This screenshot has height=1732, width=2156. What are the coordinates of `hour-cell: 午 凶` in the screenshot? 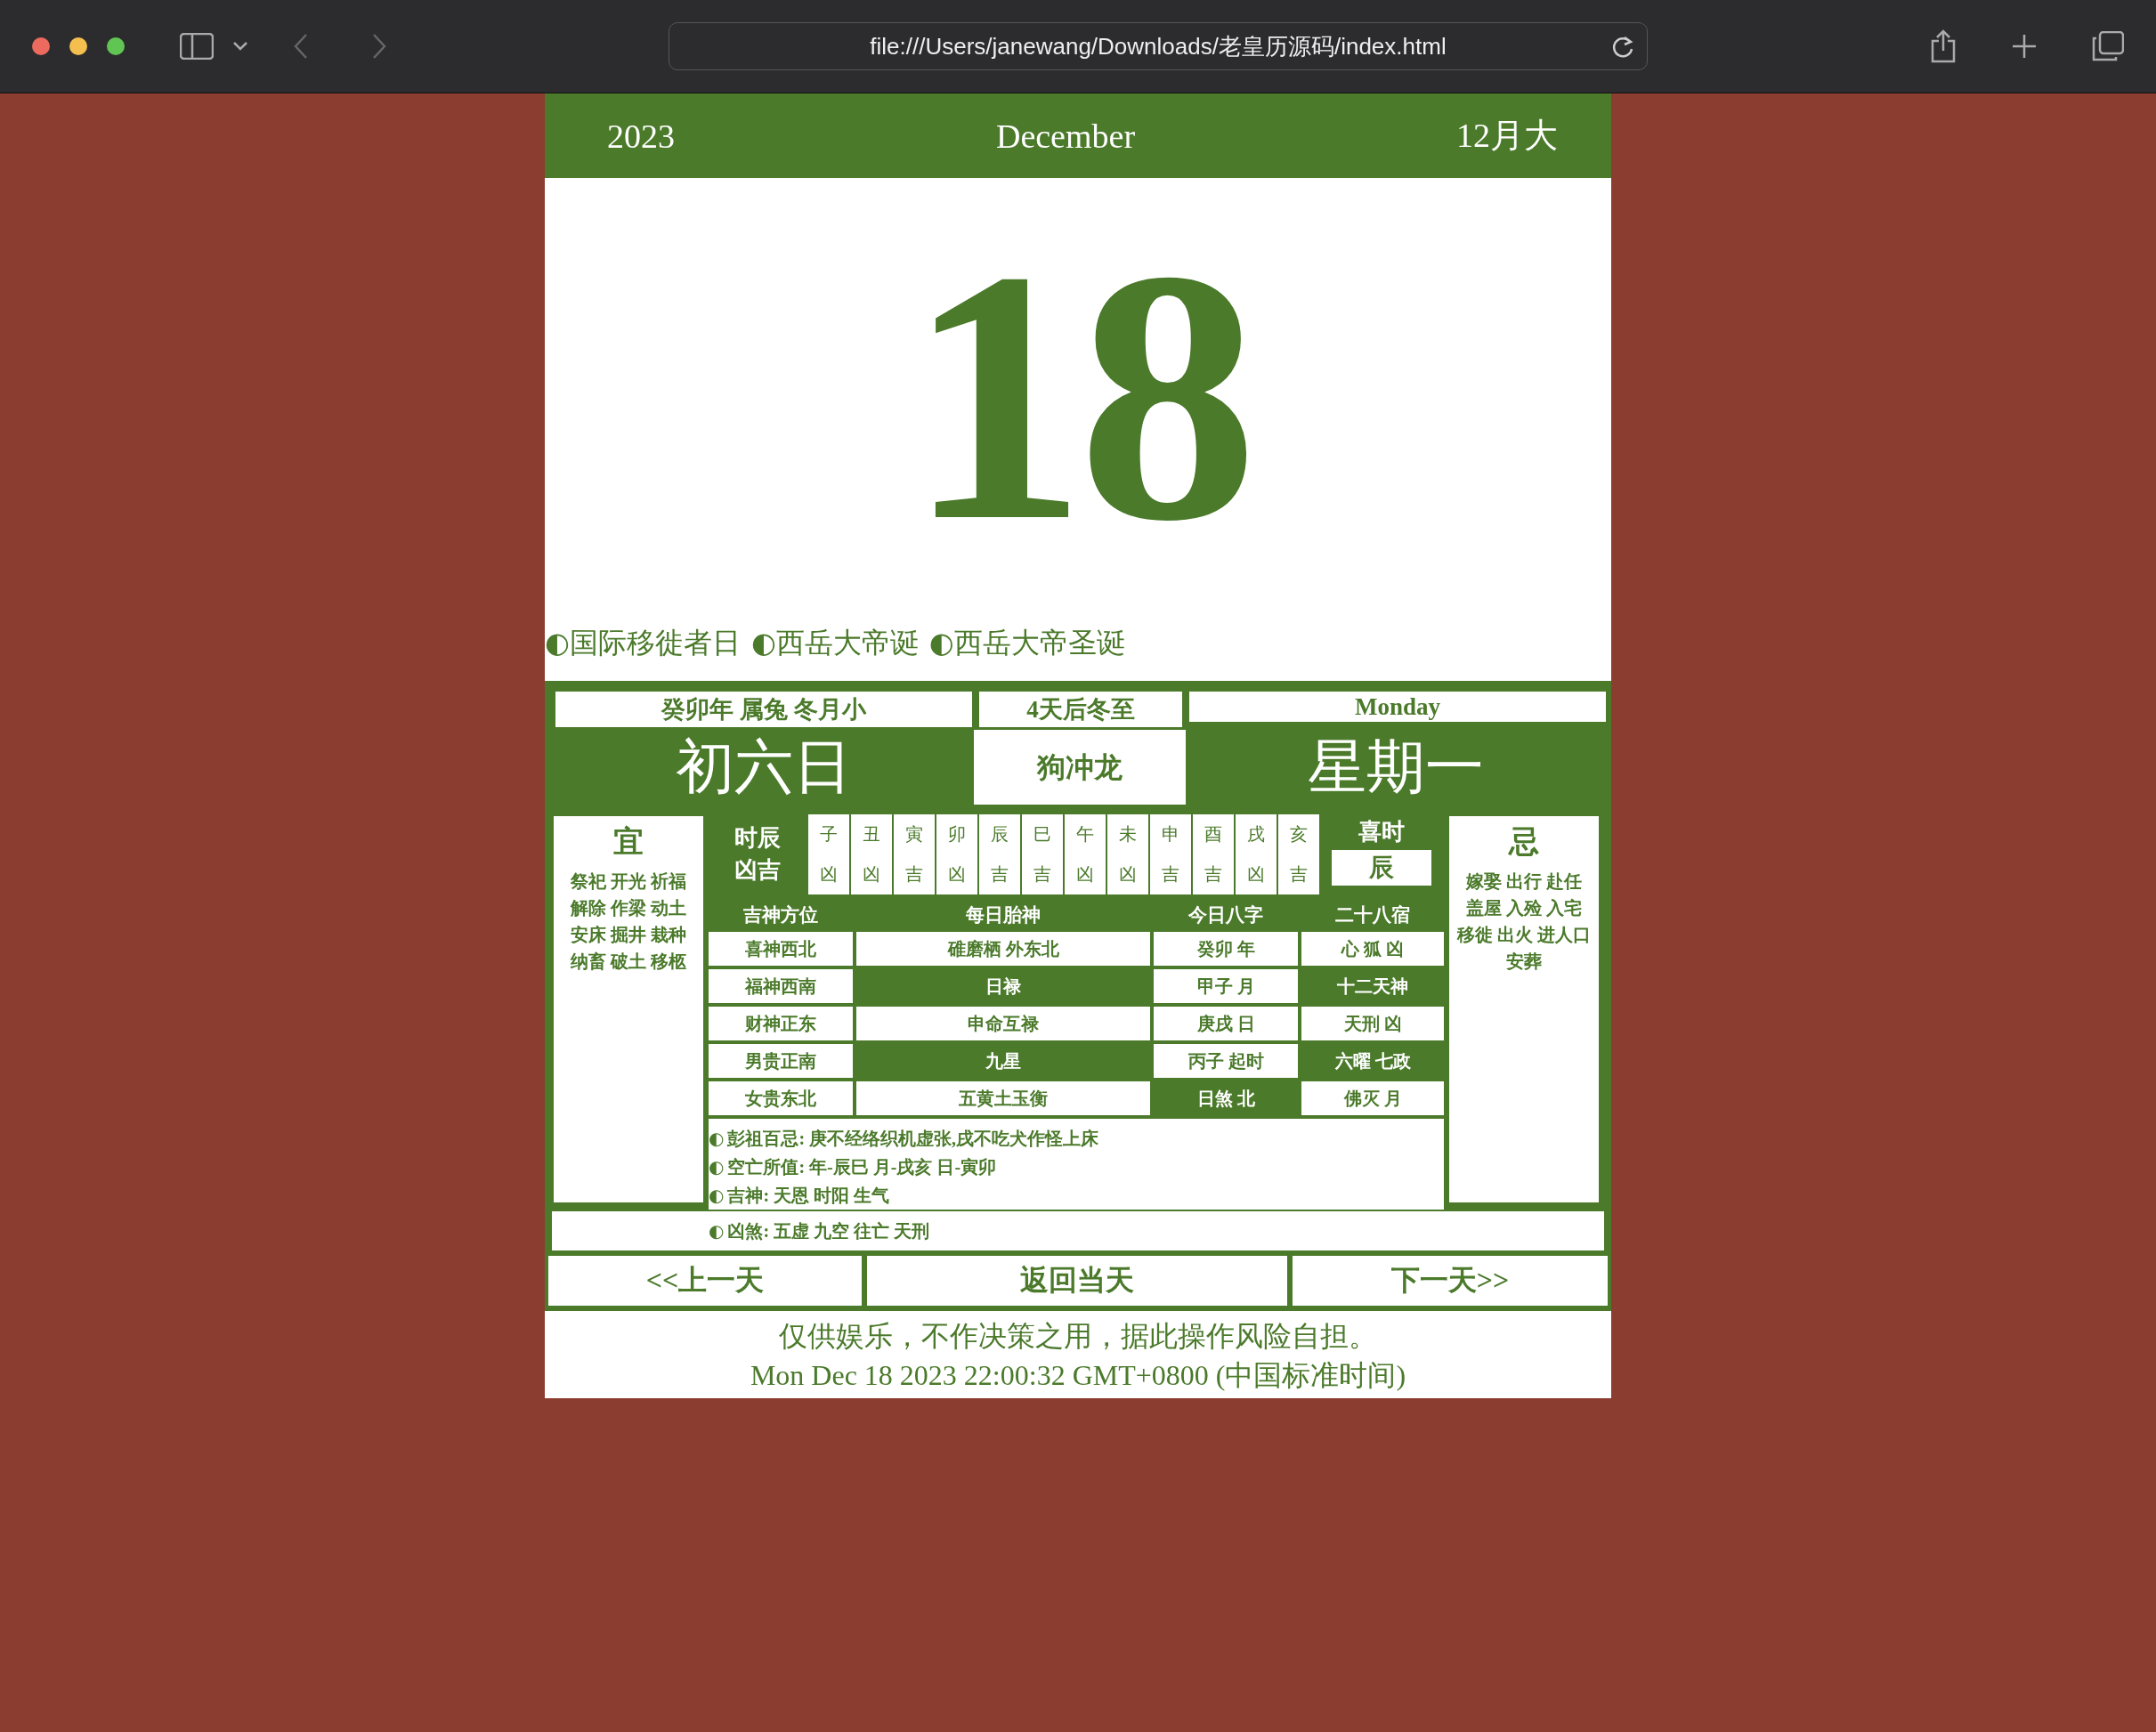 It's located at (1084, 854).